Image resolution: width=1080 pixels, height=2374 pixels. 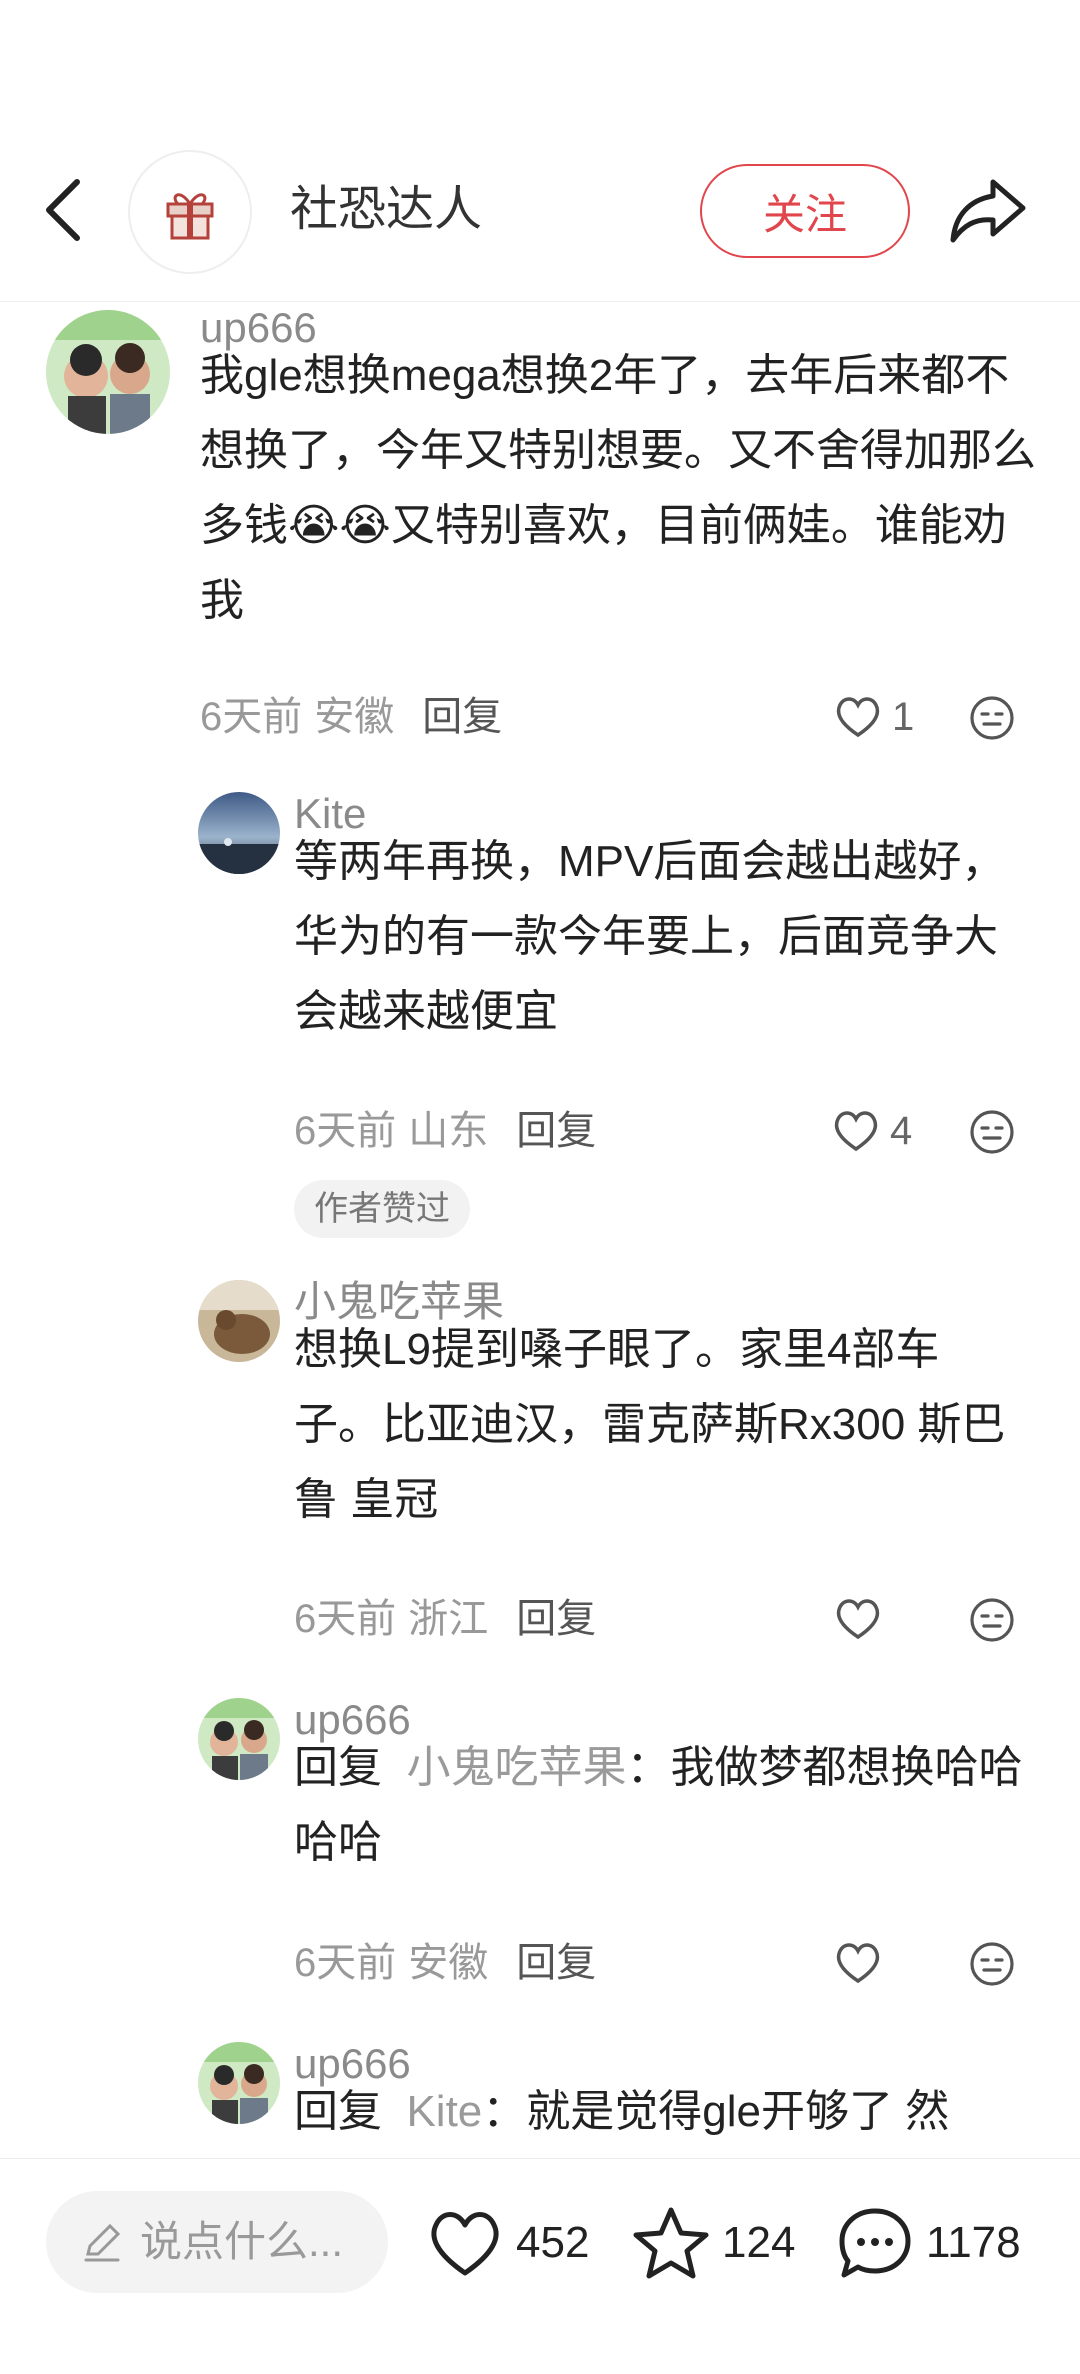 I want to click on pen-icon, so click(x=102, y=2242).